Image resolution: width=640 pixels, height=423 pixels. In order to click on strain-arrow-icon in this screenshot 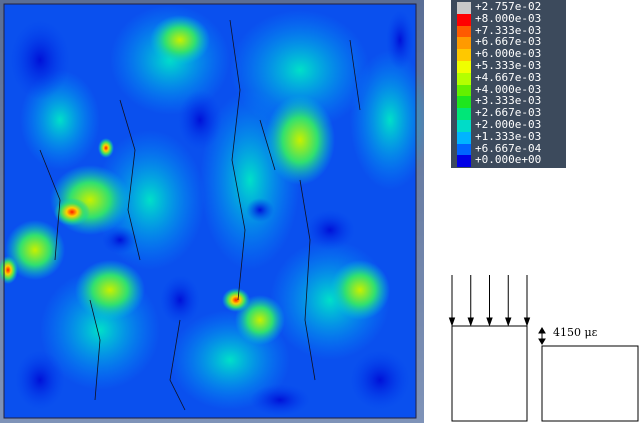, I will do `click(542, 336)`.